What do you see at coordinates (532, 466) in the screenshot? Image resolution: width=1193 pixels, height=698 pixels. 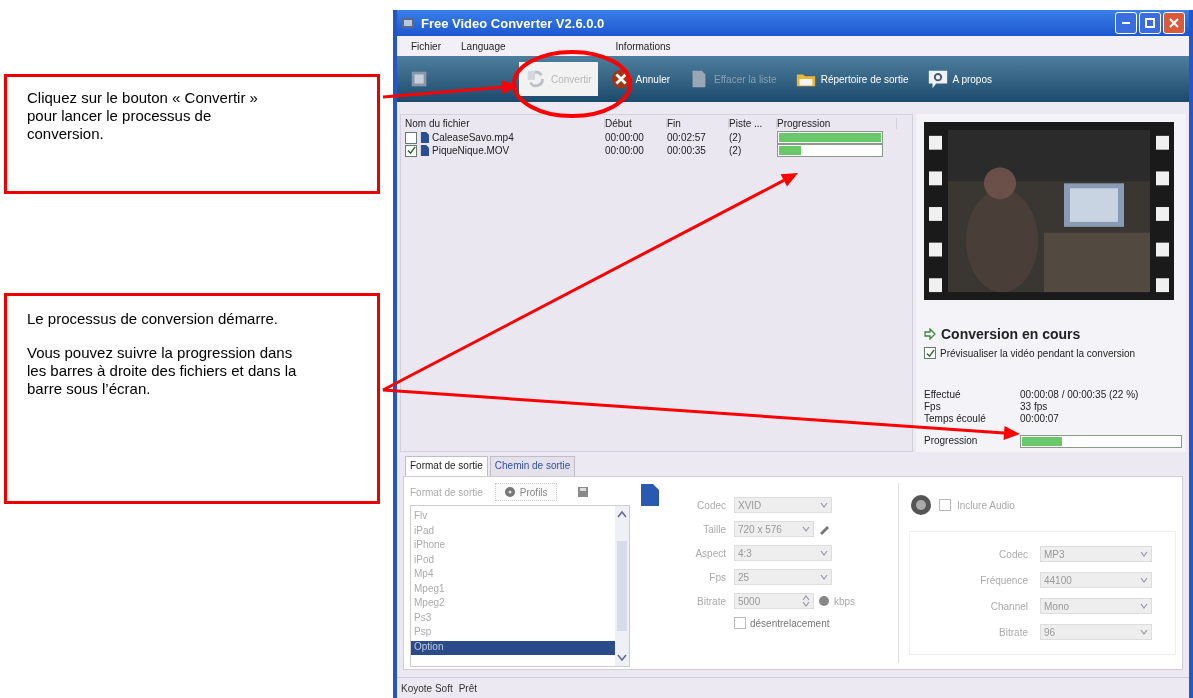 I see `tab: Chemin de sortie` at bounding box center [532, 466].